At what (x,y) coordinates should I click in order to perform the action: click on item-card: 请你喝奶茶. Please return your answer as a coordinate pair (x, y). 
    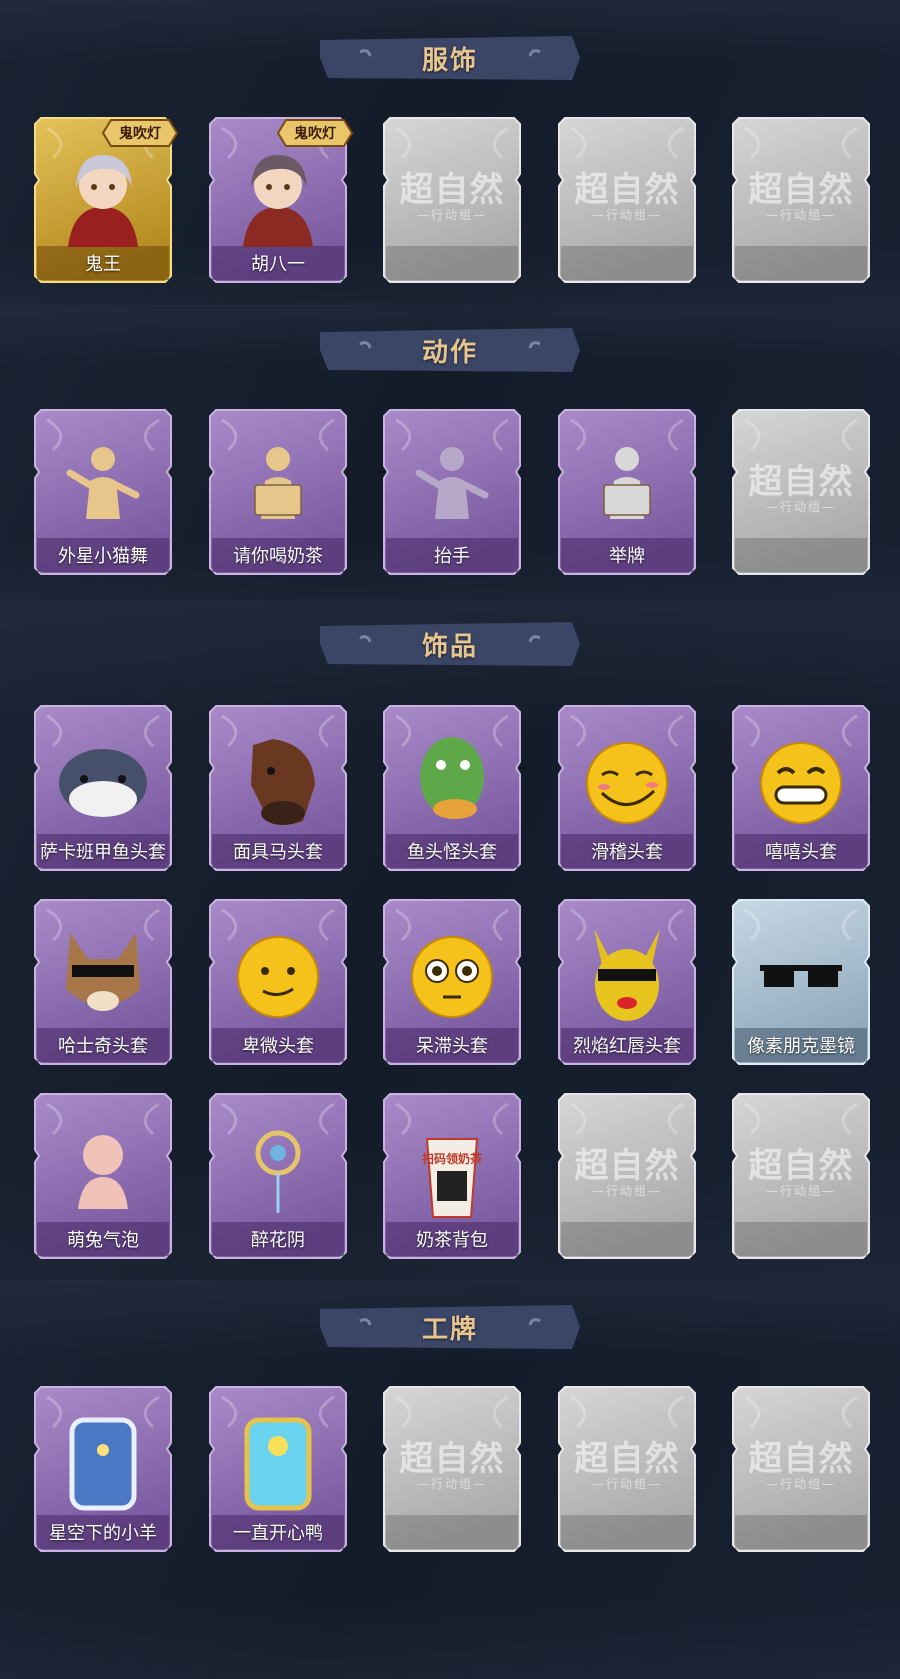
    Looking at the image, I should click on (278, 492).